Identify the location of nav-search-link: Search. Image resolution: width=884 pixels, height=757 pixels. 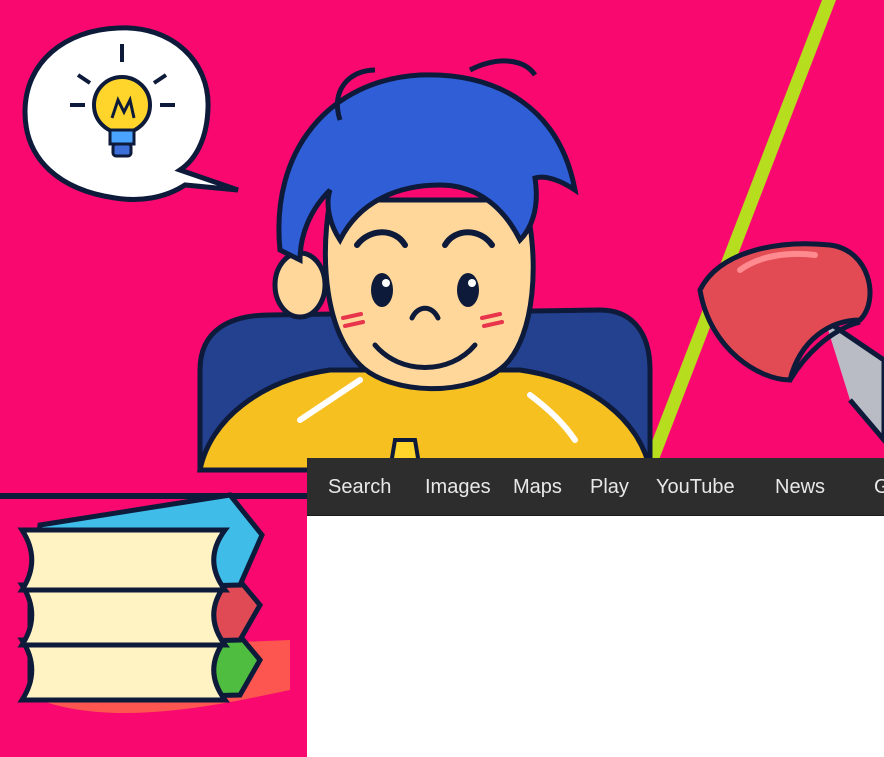
(359, 487).